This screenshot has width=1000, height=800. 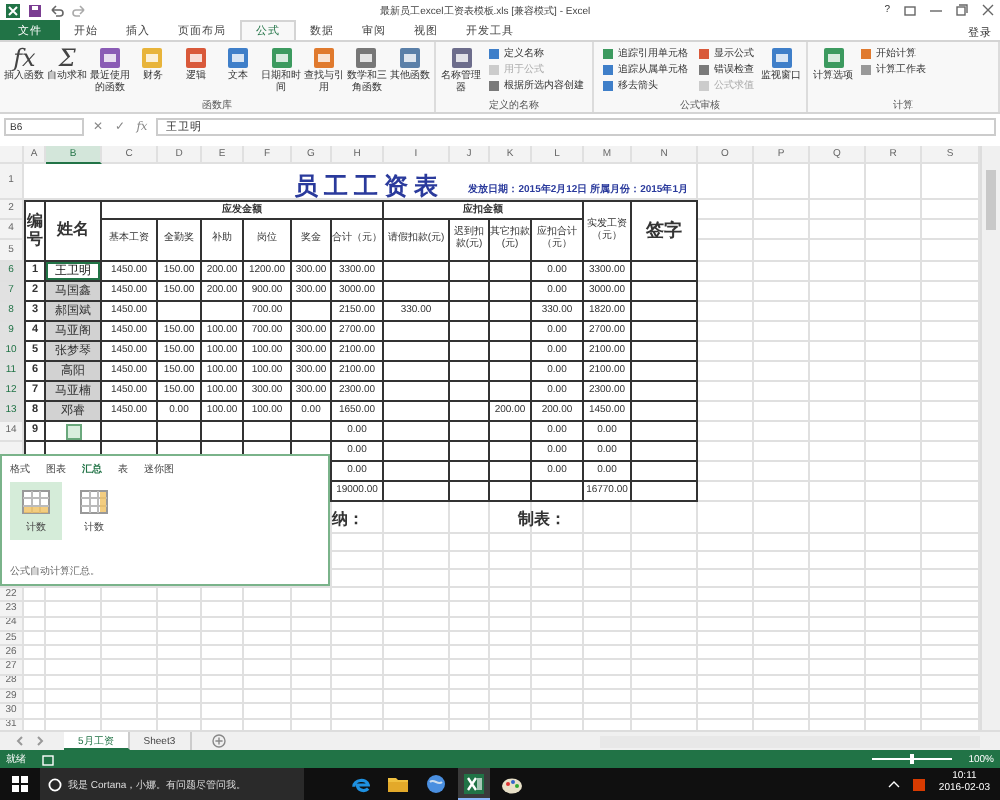 What do you see at coordinates (540, 517) in the screenshot?
I see `signature-label: 制表：` at bounding box center [540, 517].